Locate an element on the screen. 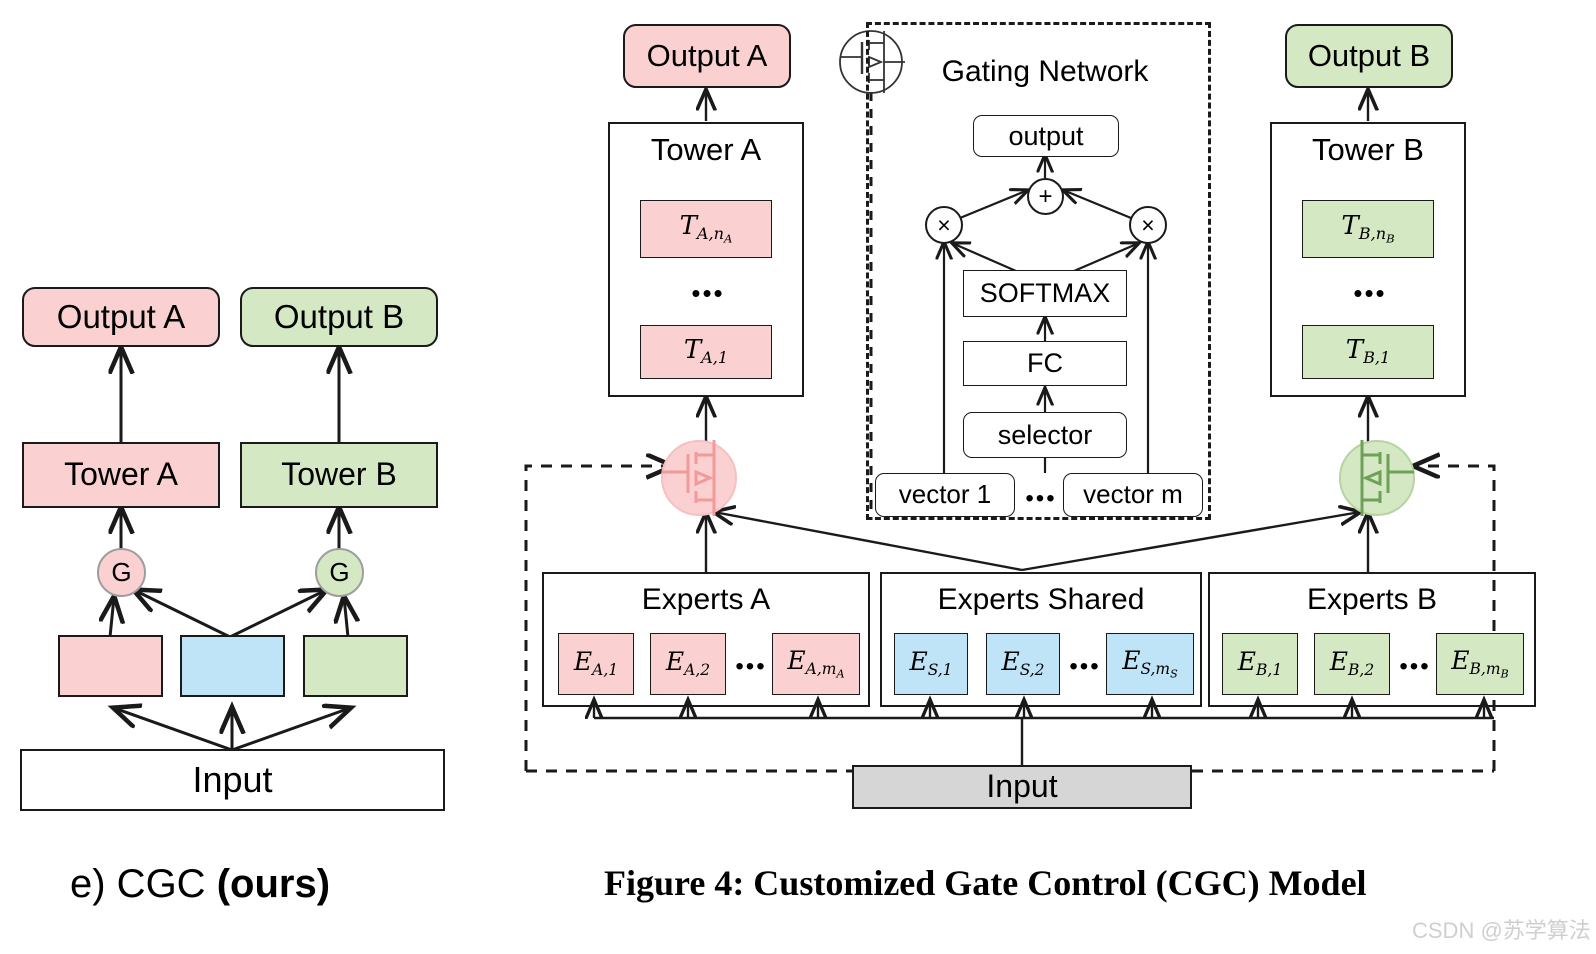 Image resolution: width=1596 pixels, height=954 pixels. gating-vector-last: vector m is located at coordinates (1133, 495).